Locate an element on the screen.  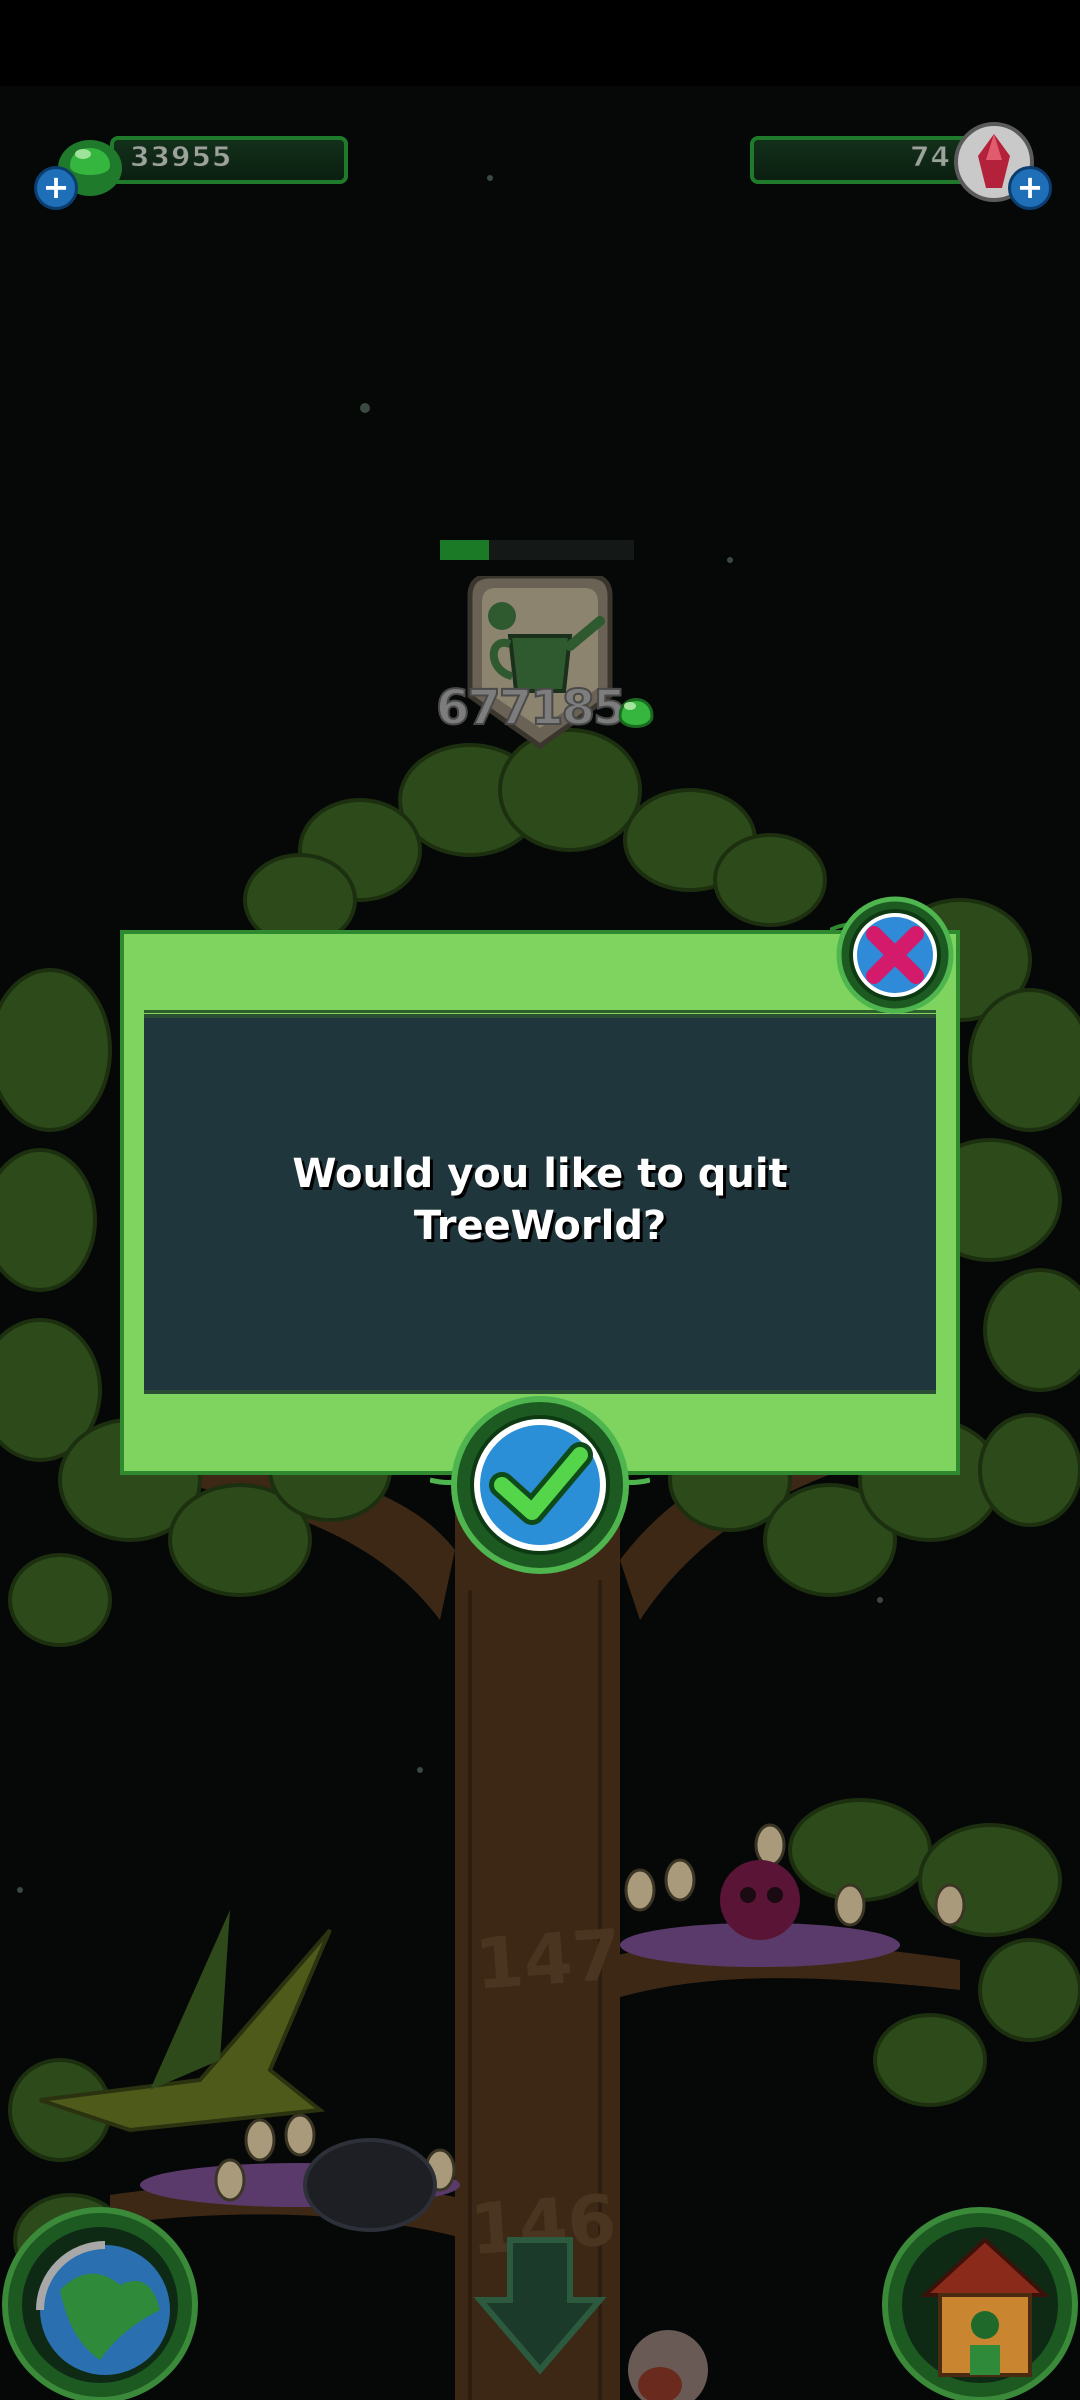
resin-resource-bar: 33955 + is located at coordinates (190, 166).